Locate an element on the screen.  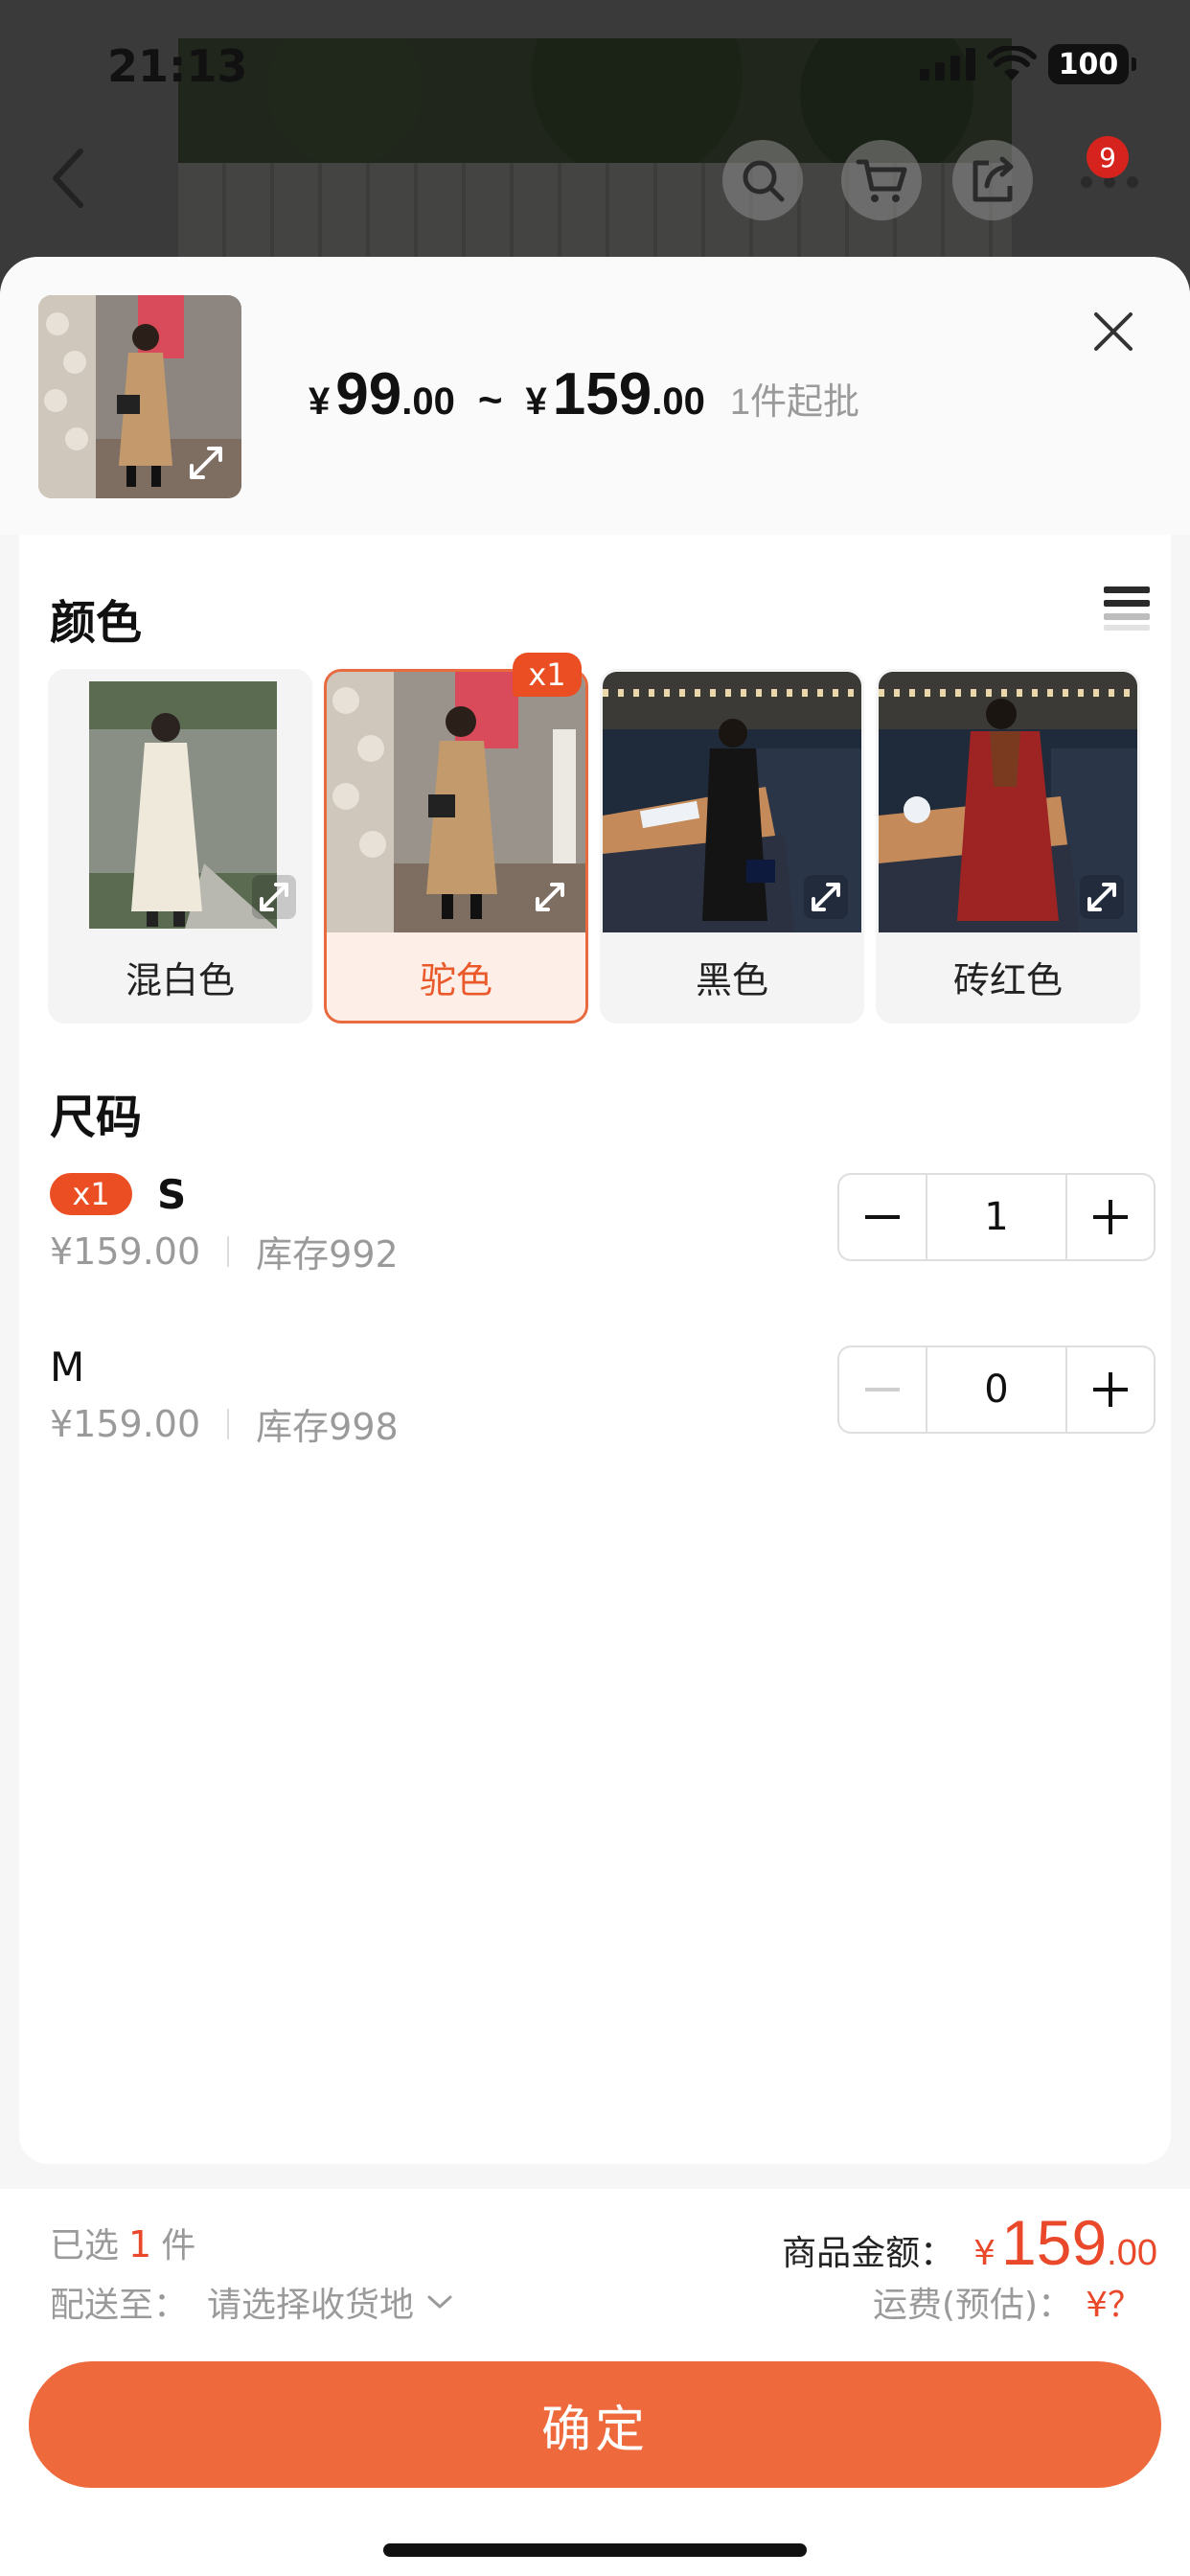
signal-icon is located at coordinates (948, 64).